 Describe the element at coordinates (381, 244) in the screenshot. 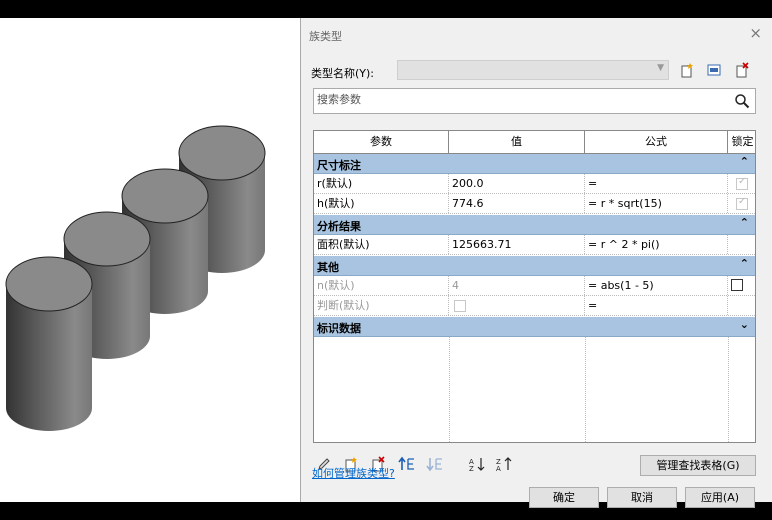

I see `parameter-name: 面积(默认)` at that location.